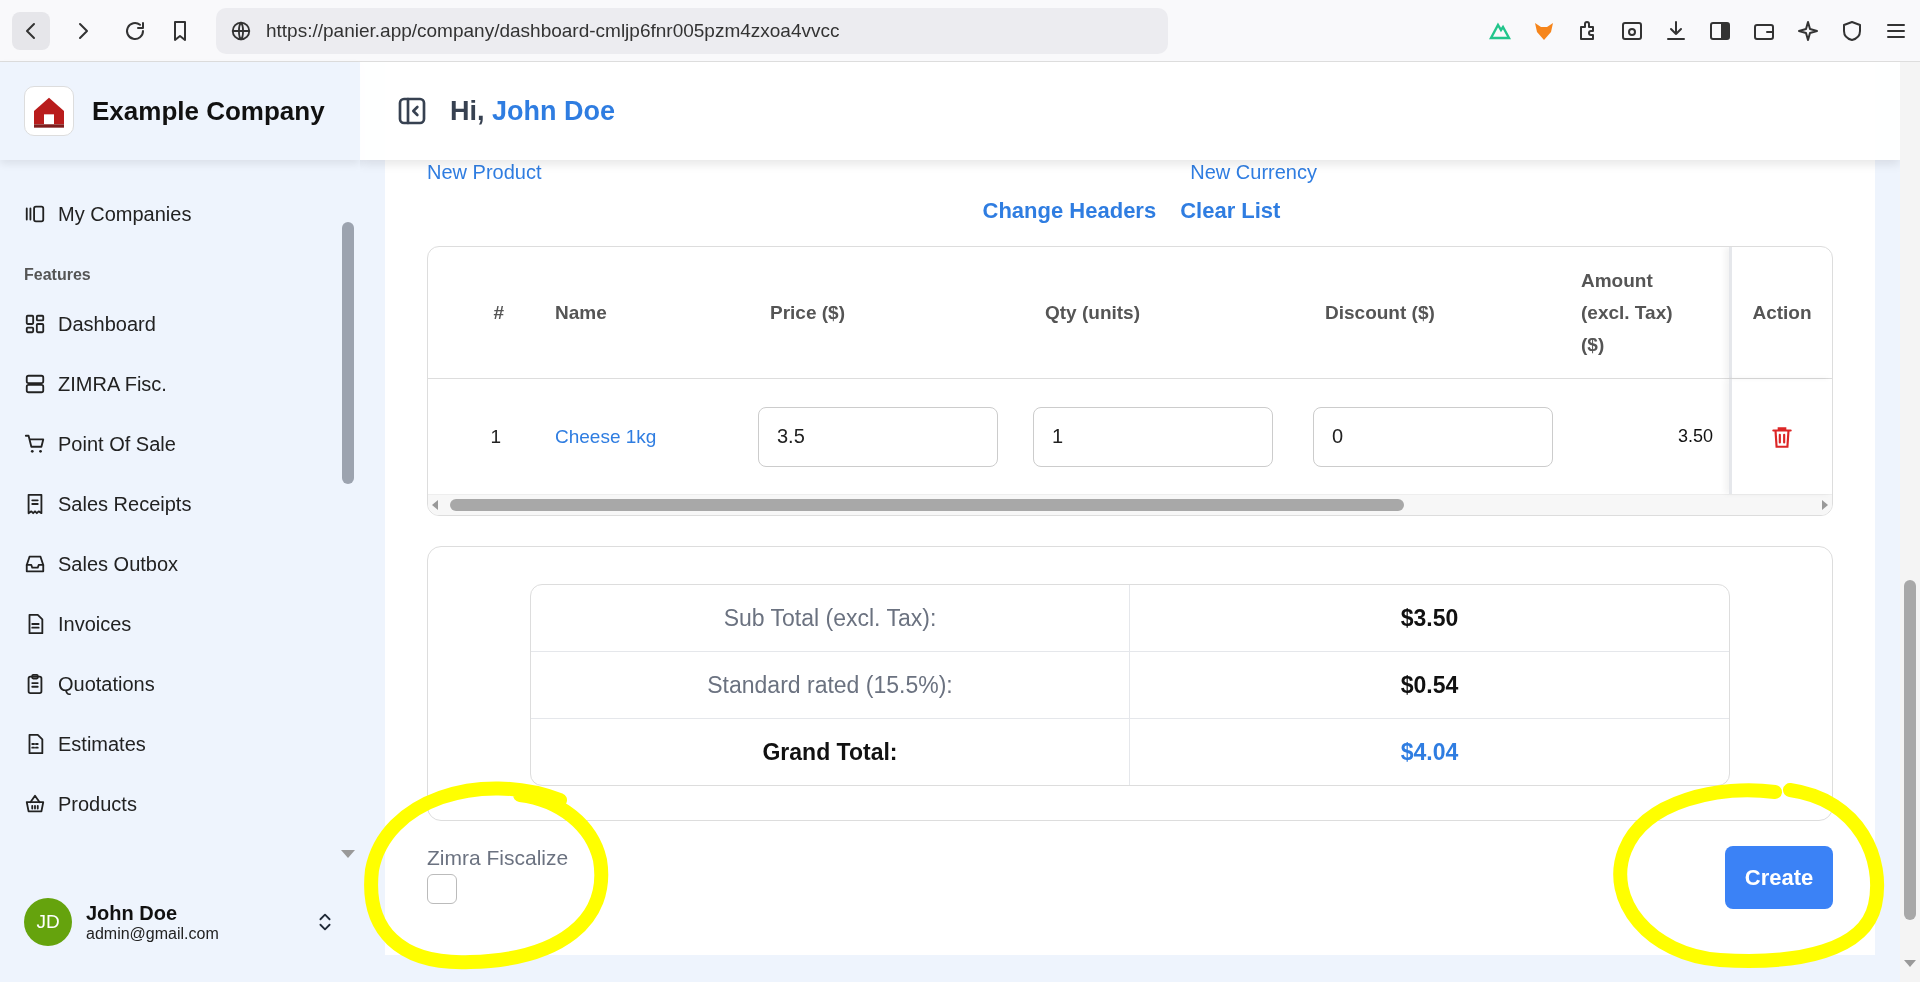 The image size is (1920, 982). I want to click on total-value: $3.50, so click(1429, 618).